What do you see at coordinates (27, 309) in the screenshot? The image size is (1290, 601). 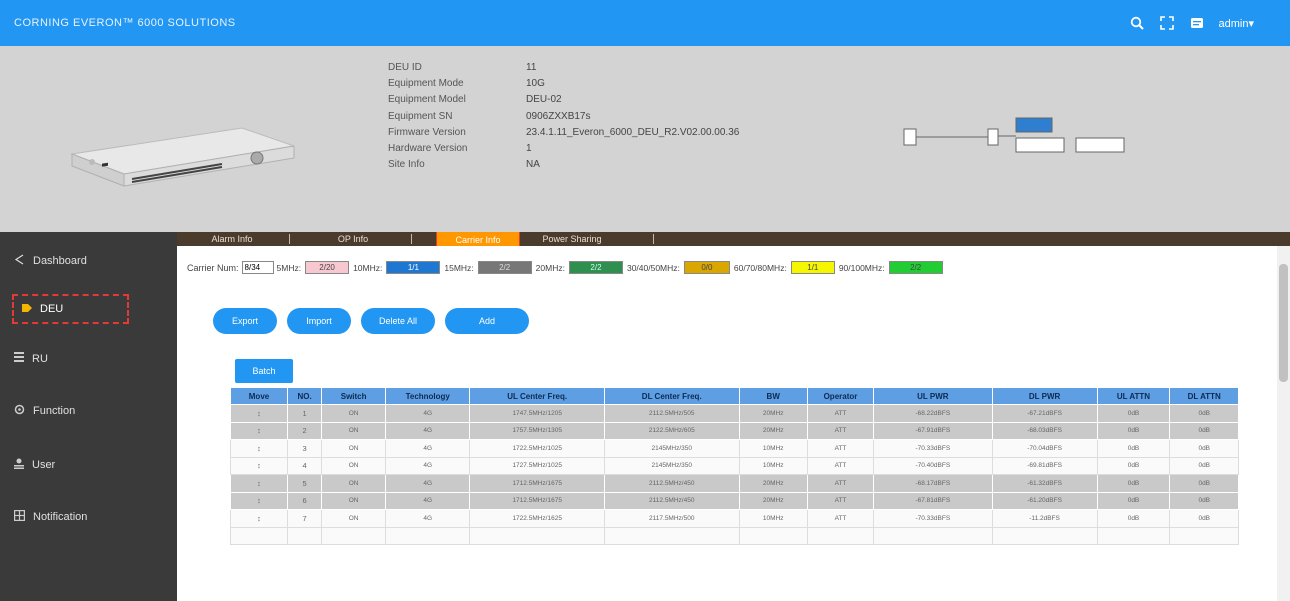 I see `tag-icon` at bounding box center [27, 309].